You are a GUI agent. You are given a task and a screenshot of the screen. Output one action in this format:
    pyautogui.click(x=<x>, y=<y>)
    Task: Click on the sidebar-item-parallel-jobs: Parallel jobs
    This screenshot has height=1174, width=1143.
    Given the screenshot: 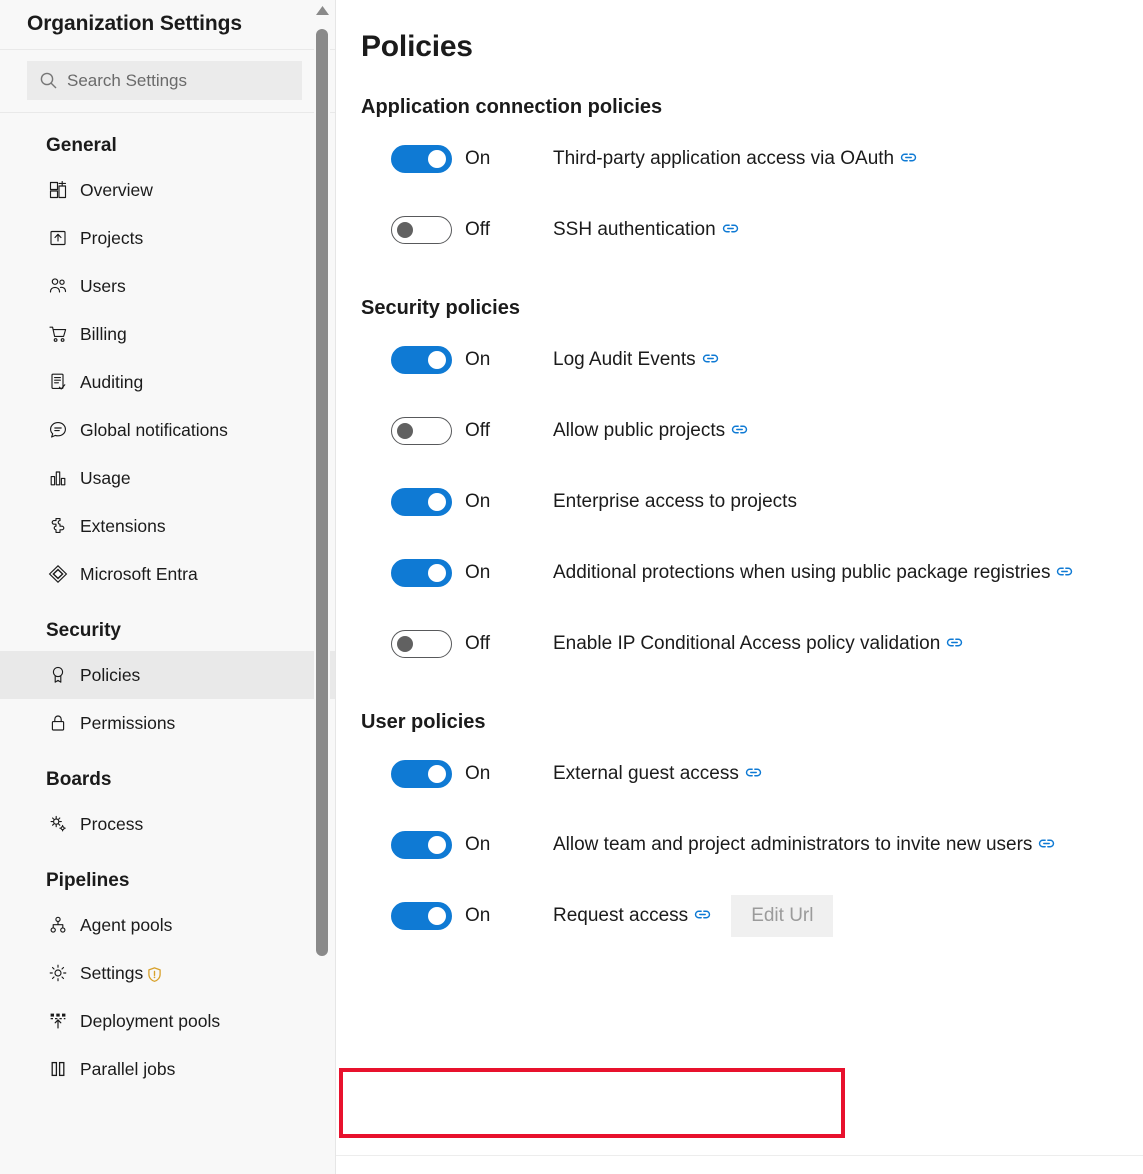 What is the action you would take?
    pyautogui.click(x=167, y=1069)
    